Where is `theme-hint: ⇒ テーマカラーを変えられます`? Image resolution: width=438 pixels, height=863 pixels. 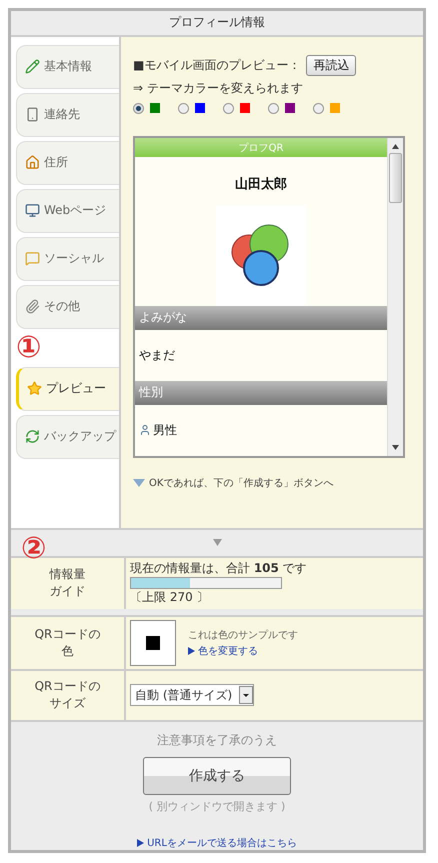
theme-hint: ⇒ テーマカラーを変えられます is located at coordinates (218, 88).